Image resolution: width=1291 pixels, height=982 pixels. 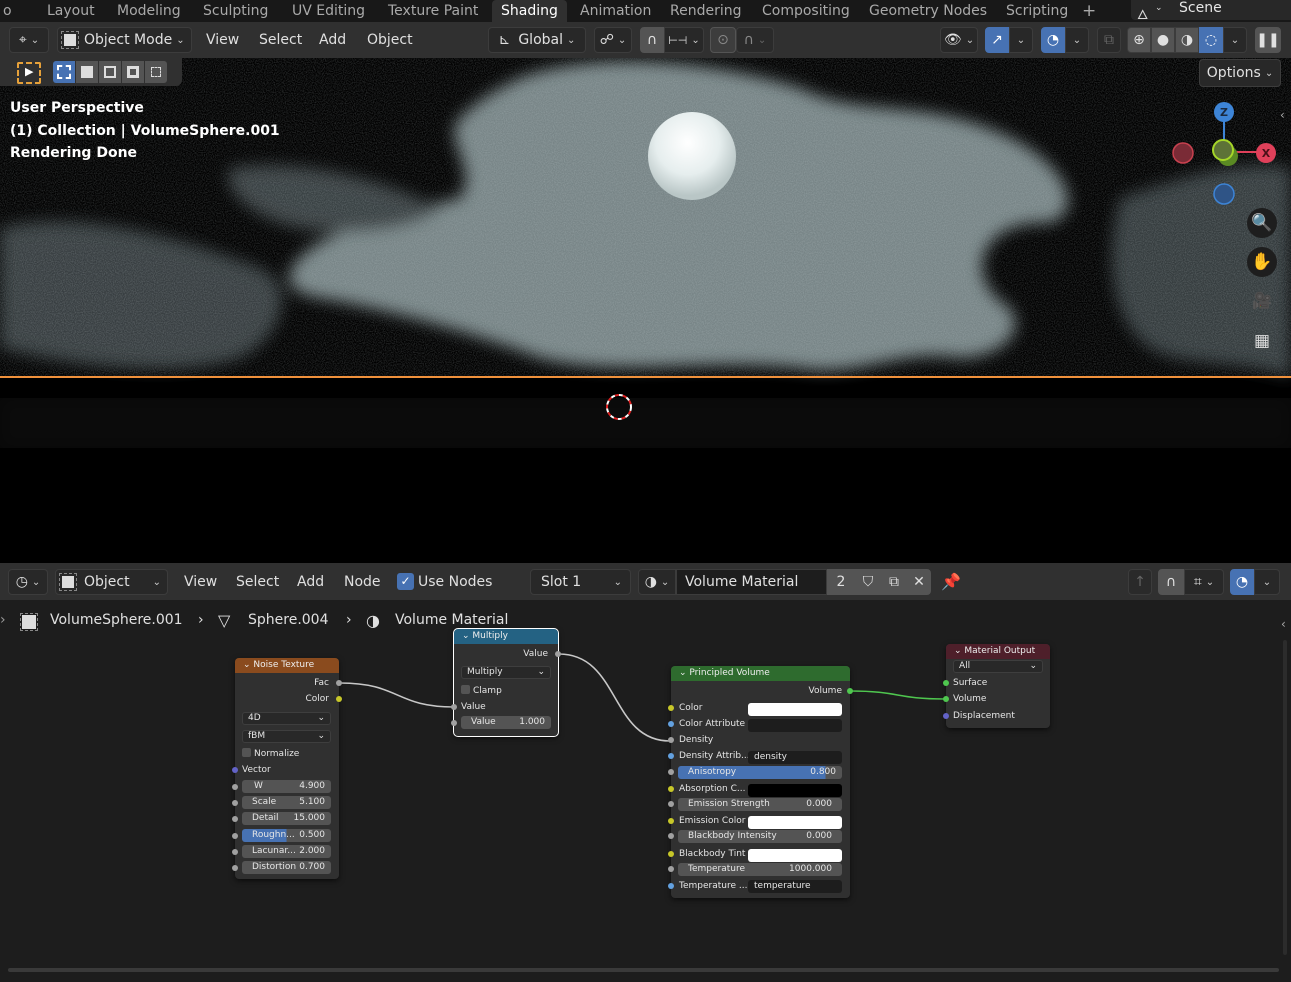 I want to click on pause-render-button: ❚❚, so click(x=1268, y=40).